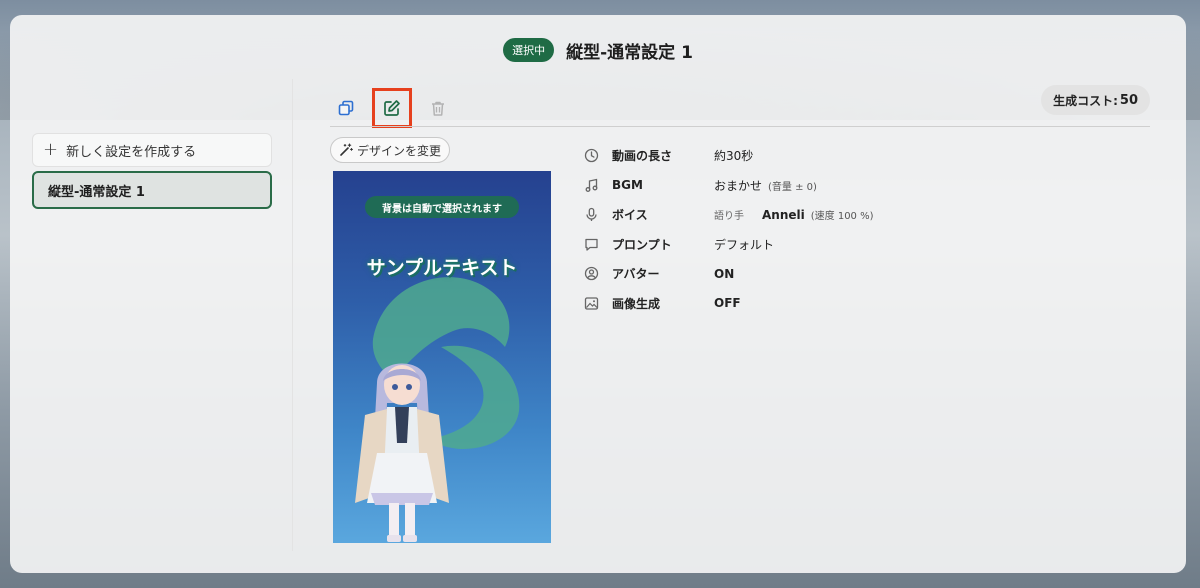 The height and width of the screenshot is (588, 1200). What do you see at coordinates (346, 149) in the screenshot?
I see `magic-wand-icon` at bounding box center [346, 149].